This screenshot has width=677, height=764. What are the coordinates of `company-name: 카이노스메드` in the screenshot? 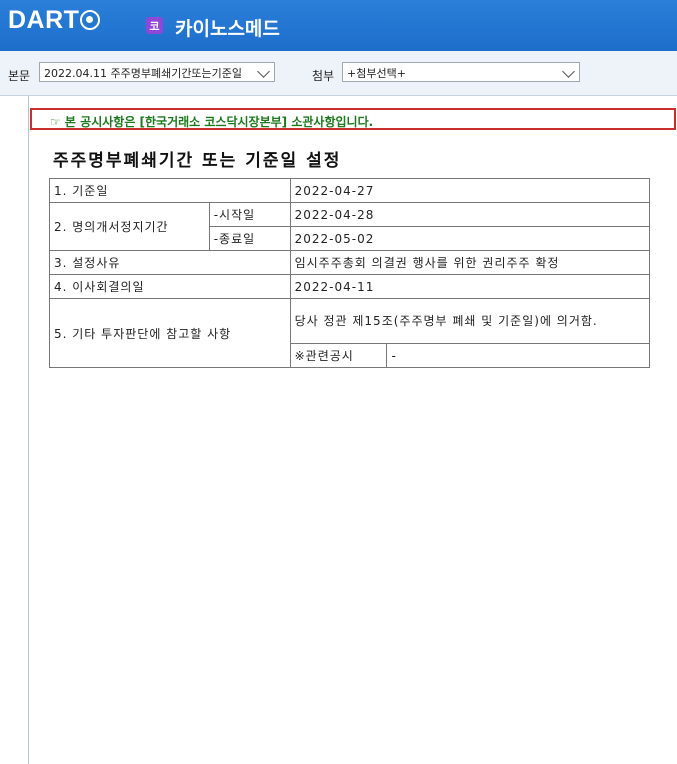 It's located at (227, 29).